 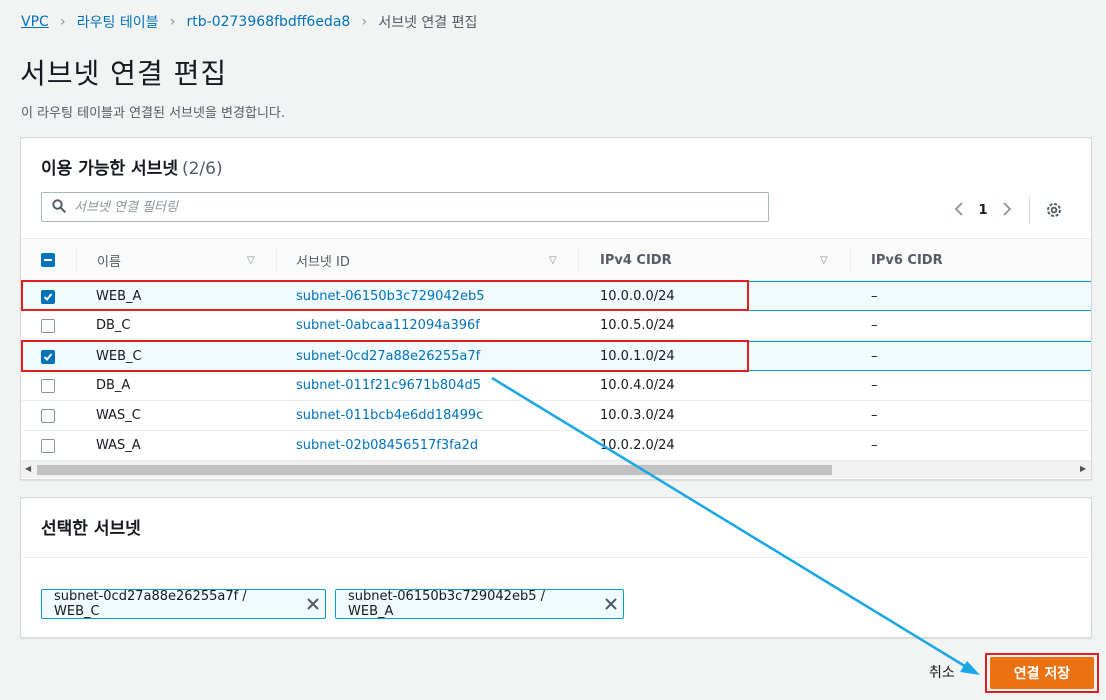 I want to click on available-subnets-title: 이용 가능한 서브넷 (2/6), so click(x=132, y=166).